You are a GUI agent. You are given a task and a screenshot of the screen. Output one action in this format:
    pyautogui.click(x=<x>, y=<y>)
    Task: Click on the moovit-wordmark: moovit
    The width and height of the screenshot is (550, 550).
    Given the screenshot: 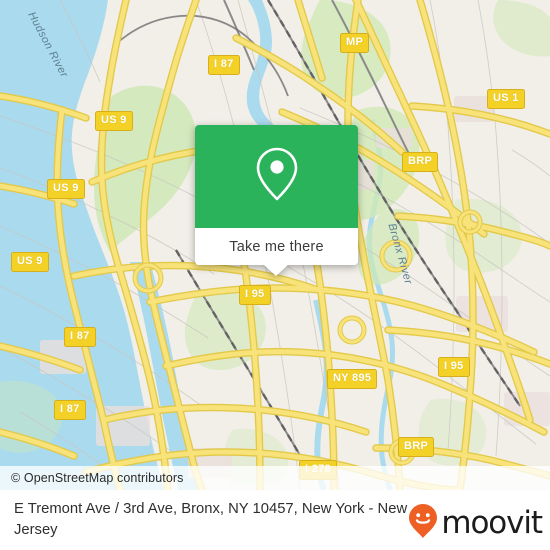 What is the action you would take?
    pyautogui.click(x=492, y=523)
    